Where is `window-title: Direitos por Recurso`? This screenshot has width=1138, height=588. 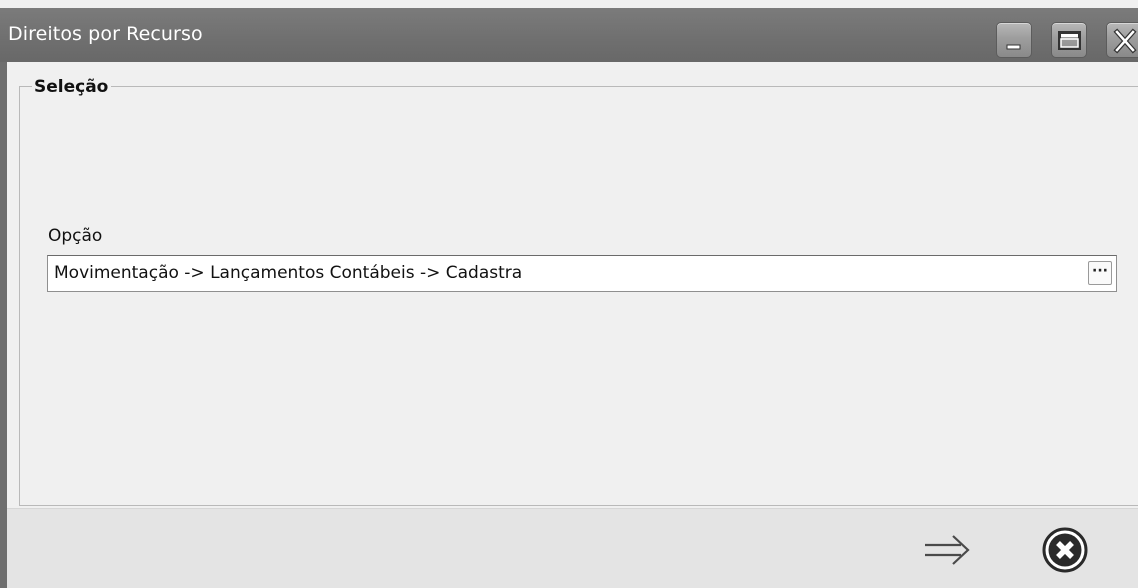
window-title: Direitos por Recurso is located at coordinates (105, 34).